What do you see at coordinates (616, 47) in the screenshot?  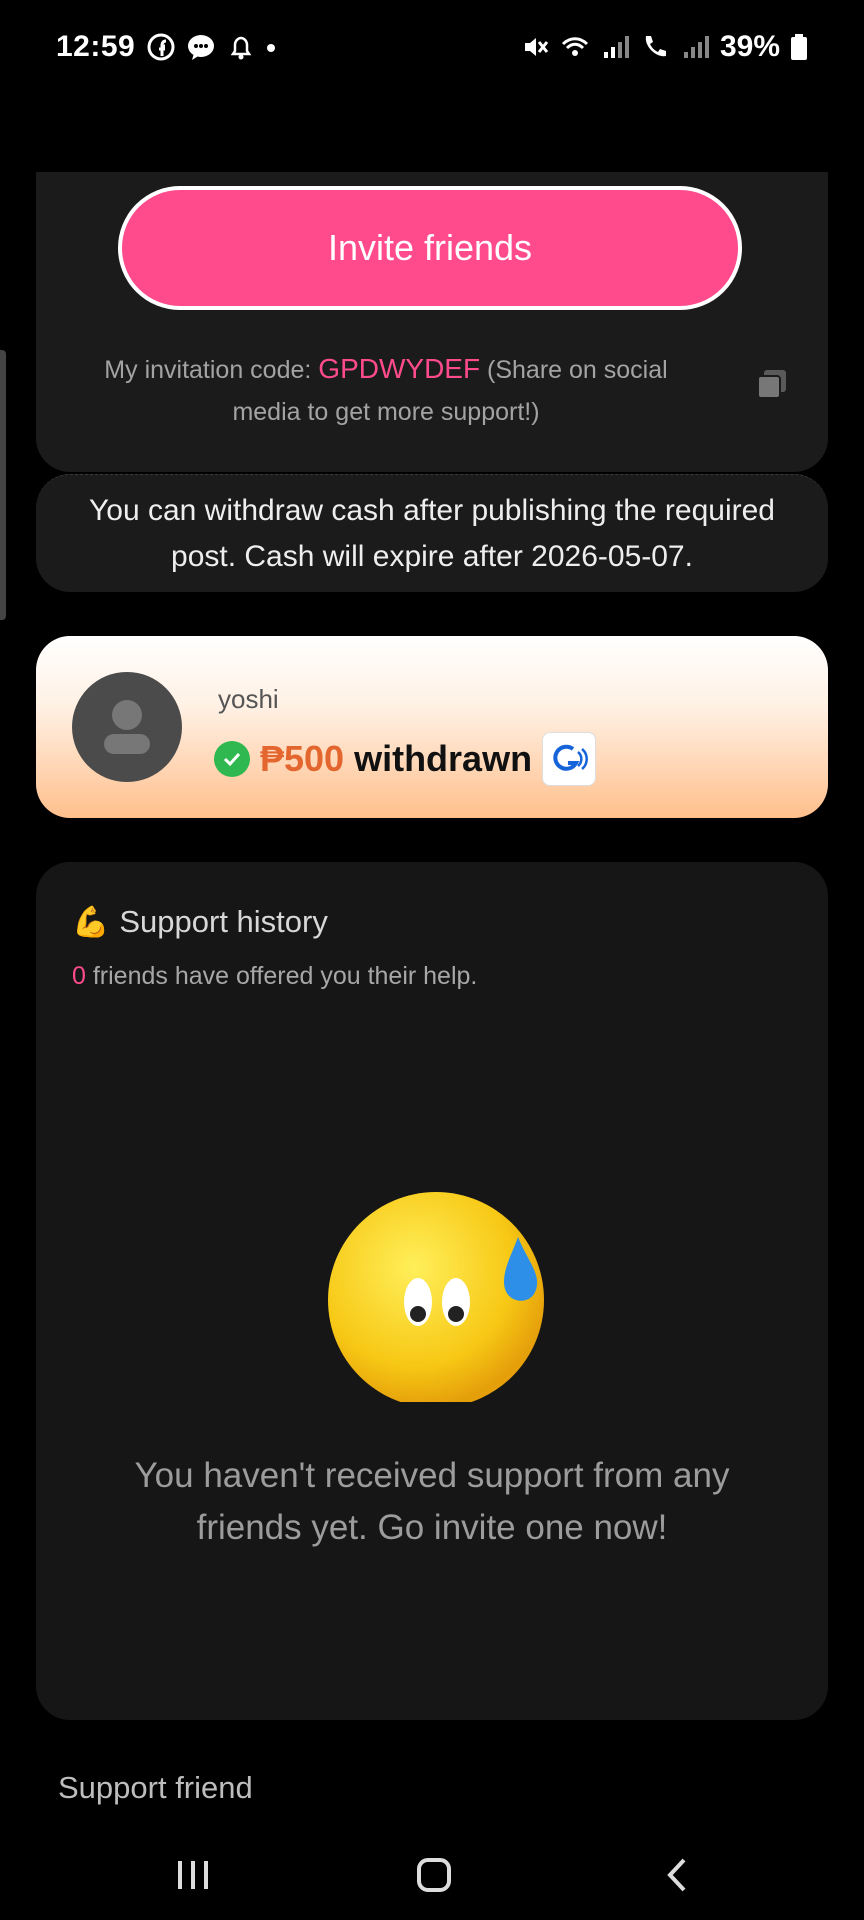 I see `signal-icon` at bounding box center [616, 47].